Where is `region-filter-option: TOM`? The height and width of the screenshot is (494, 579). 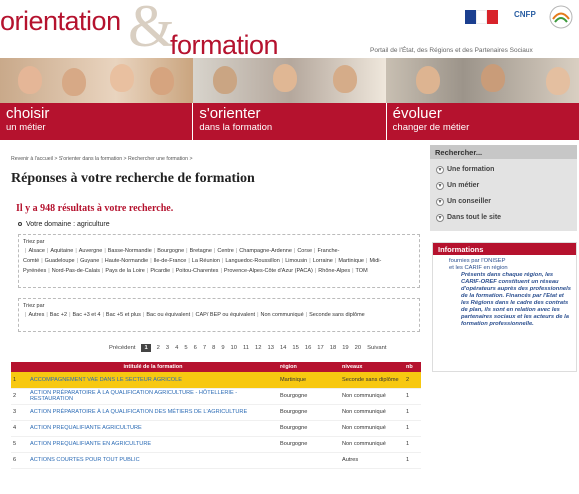 region-filter-option: TOM is located at coordinates (362, 271).